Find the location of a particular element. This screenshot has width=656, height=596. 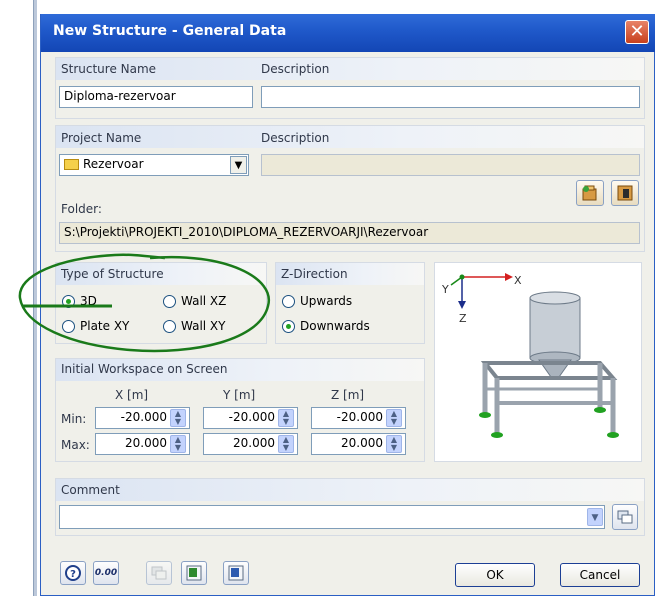

annotation-overlay is located at coordinates (144, 303).